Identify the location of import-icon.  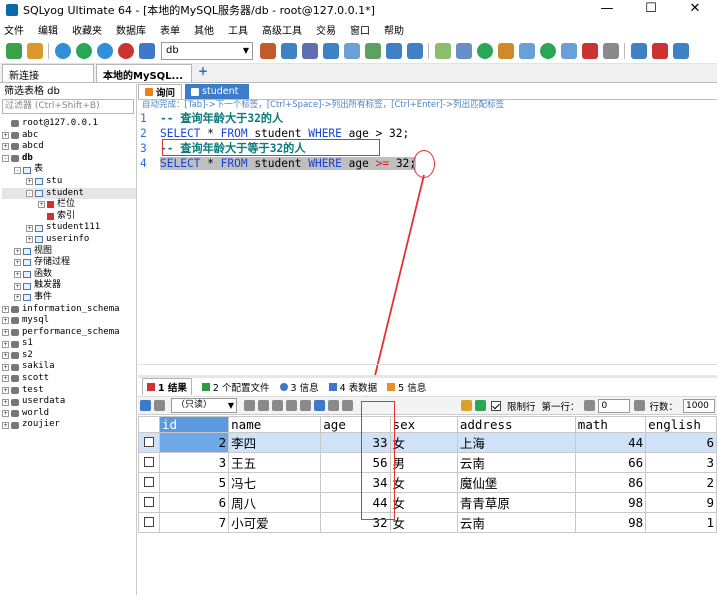
(351, 50).